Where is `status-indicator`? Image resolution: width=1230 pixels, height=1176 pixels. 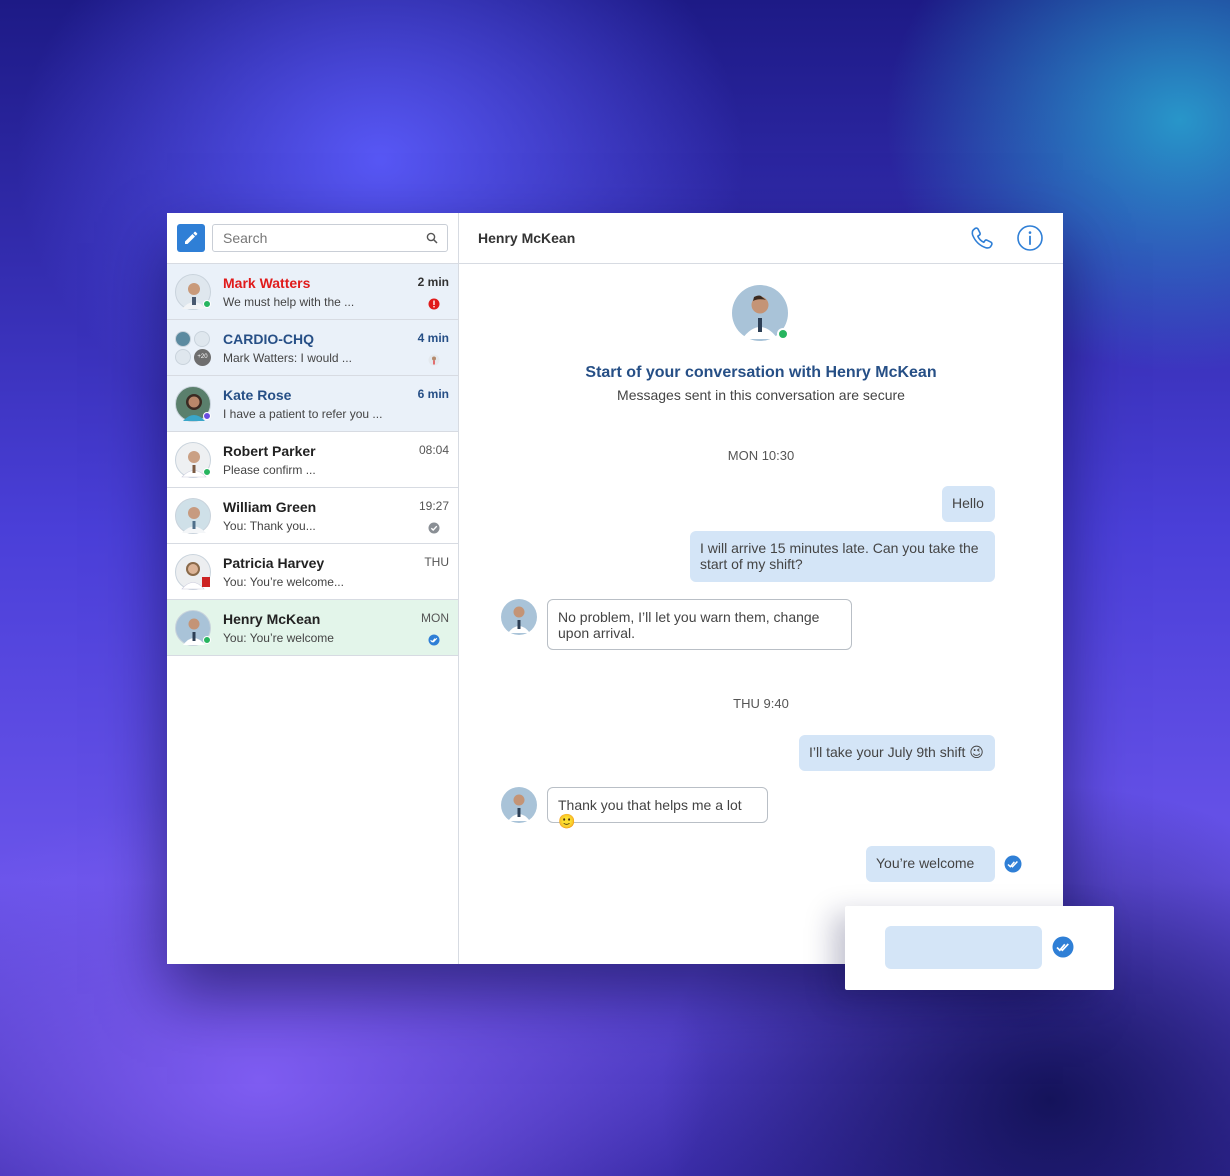 status-indicator is located at coordinates (207, 415).